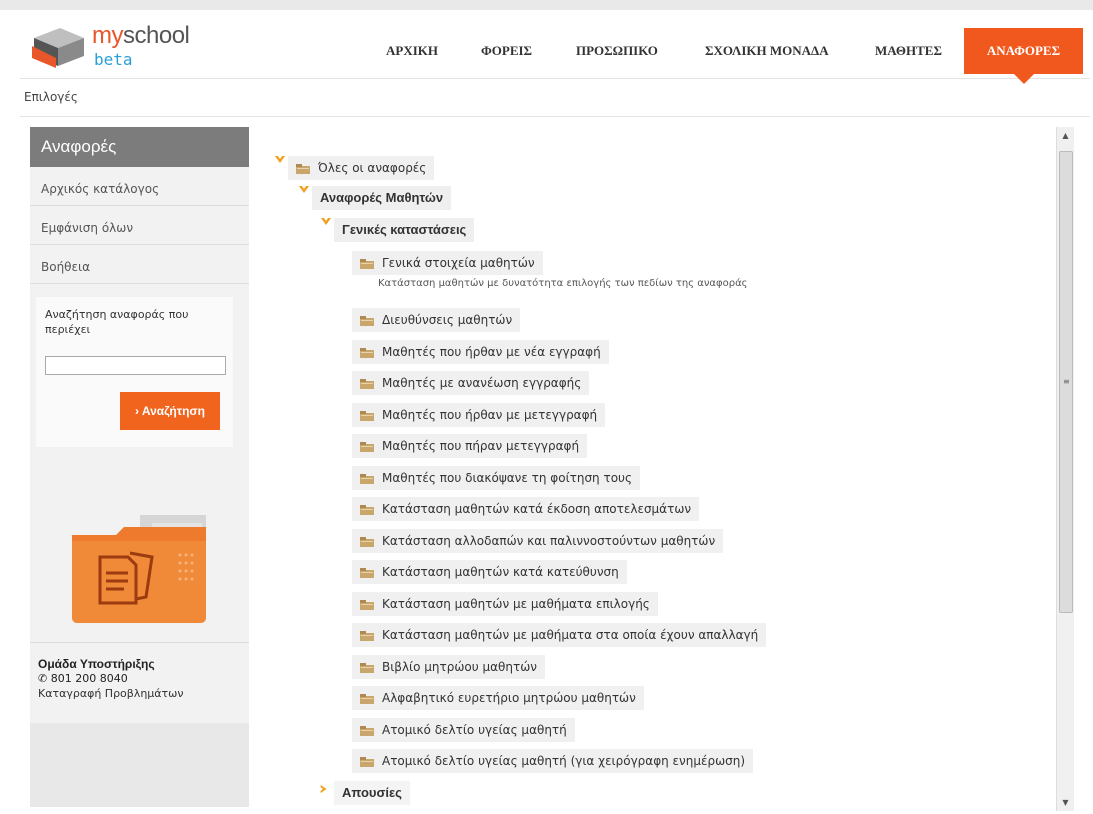 Image resolution: width=1093 pixels, height=814 pixels. I want to click on logo-school: school, so click(156, 35).